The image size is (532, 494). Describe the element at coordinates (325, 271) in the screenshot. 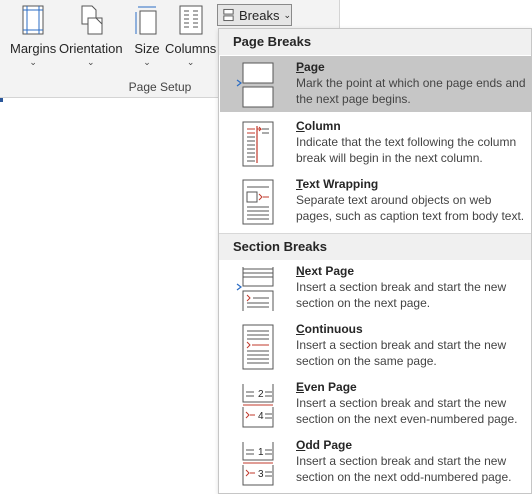

I see `menu-item-title: Next Page` at that location.